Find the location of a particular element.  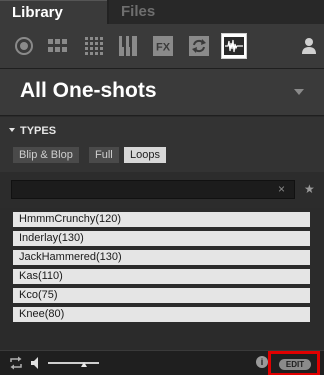

tab-files: Files is located at coordinates (216, 12).